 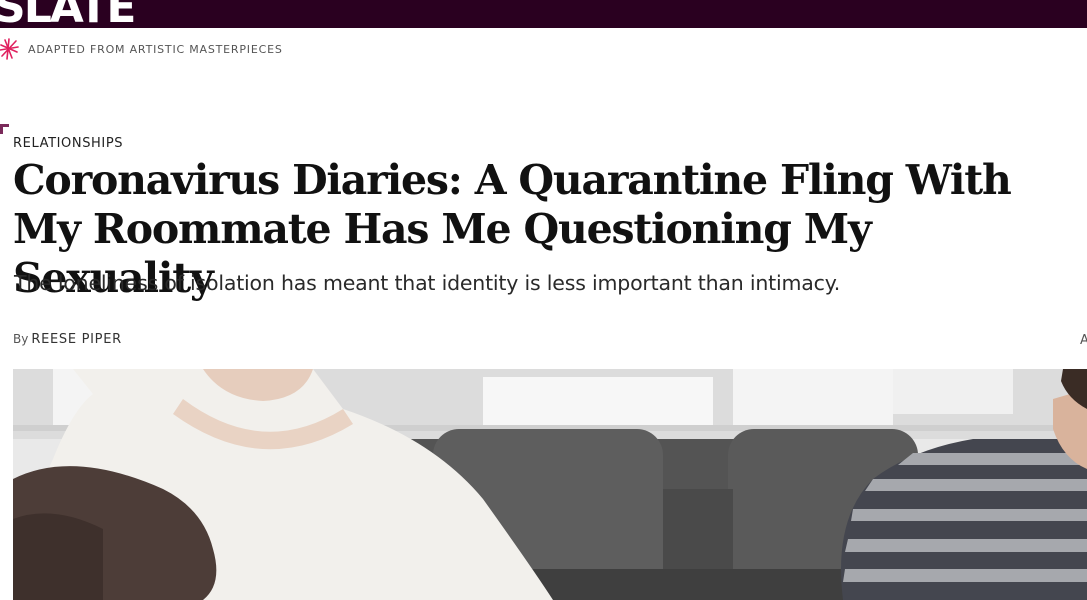 I want to click on sparkle-burst-icon, so click(x=9, y=49).